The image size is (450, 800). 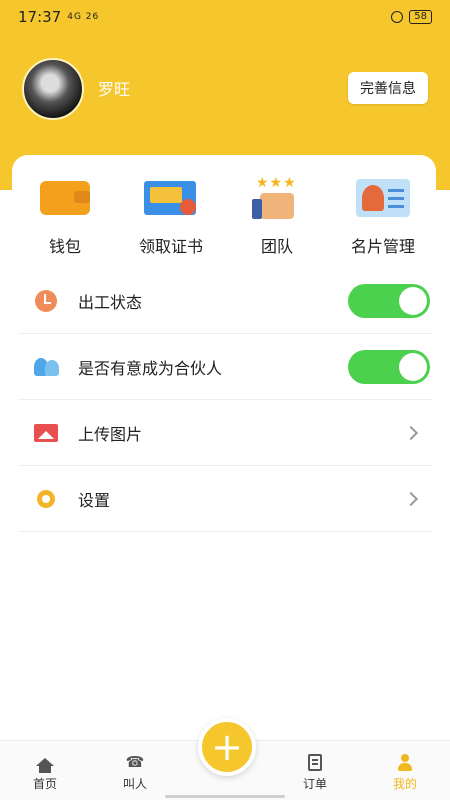 I want to click on complete-info-button: 完善信息, so click(x=388, y=88).